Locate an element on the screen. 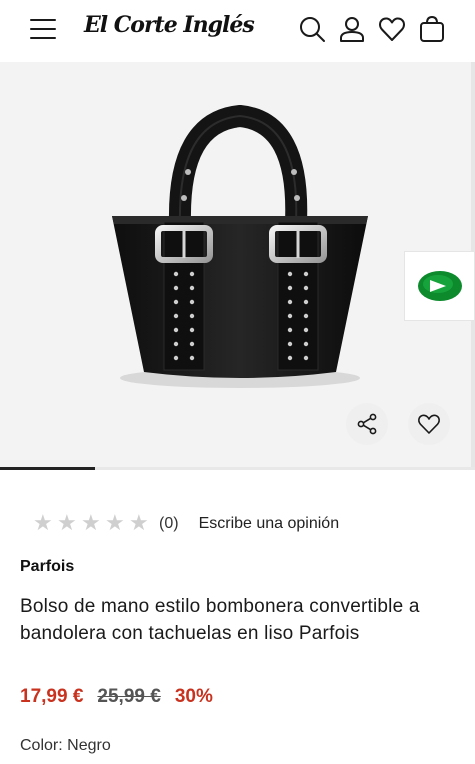 The width and height of the screenshot is (475, 764). top-header: El Corte Inglés is located at coordinates (237, 31).